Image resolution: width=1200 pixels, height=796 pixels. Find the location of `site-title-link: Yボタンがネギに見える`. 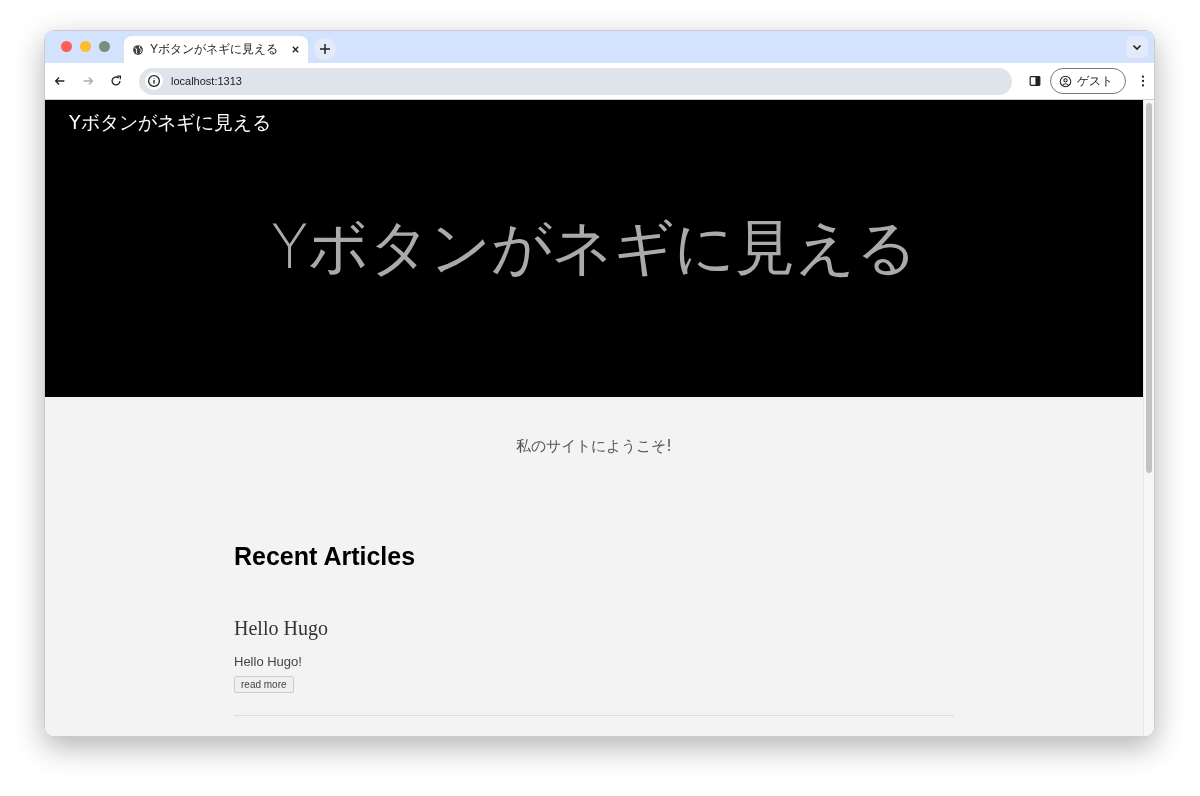

site-title-link: Yボタンがネギに見える is located at coordinates (170, 123).